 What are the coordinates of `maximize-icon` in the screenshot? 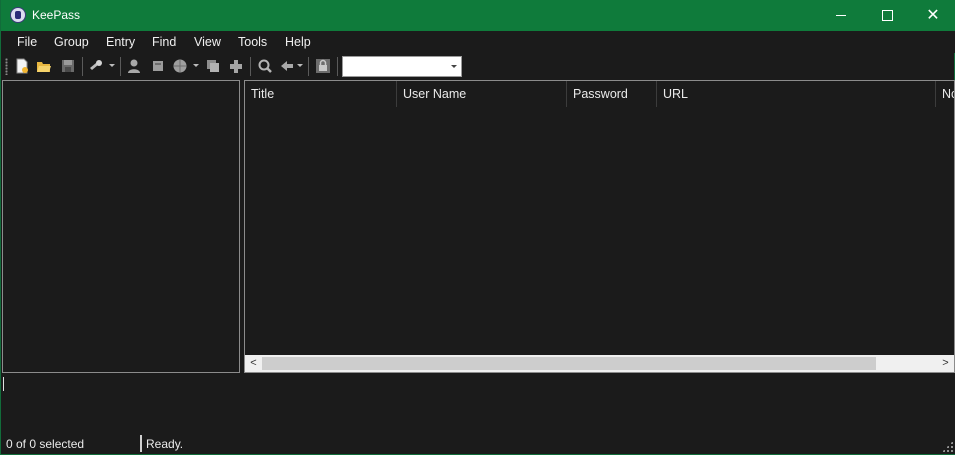 It's located at (887, 15).